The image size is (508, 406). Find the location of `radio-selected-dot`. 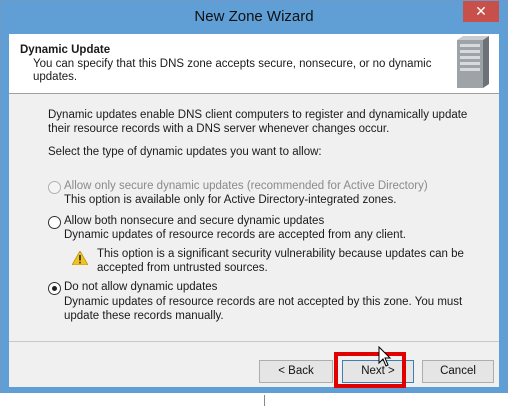

radio-selected-dot is located at coordinates (54, 288).